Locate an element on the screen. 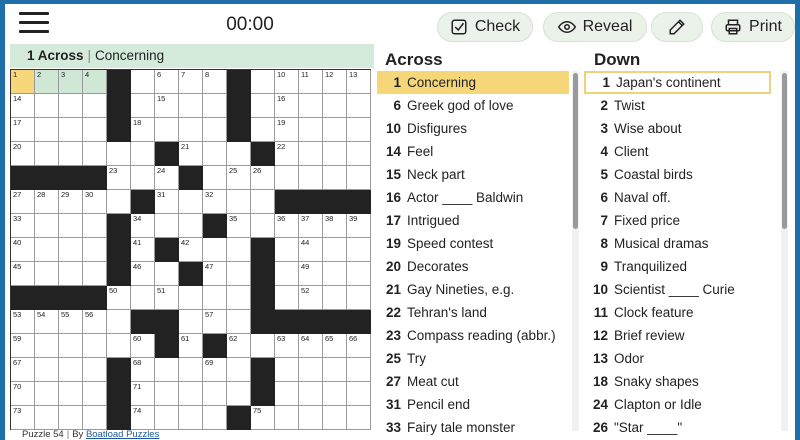 The image size is (800, 440). across-clue-item: 16 Actor ____ Baldwin is located at coordinates (473, 197).